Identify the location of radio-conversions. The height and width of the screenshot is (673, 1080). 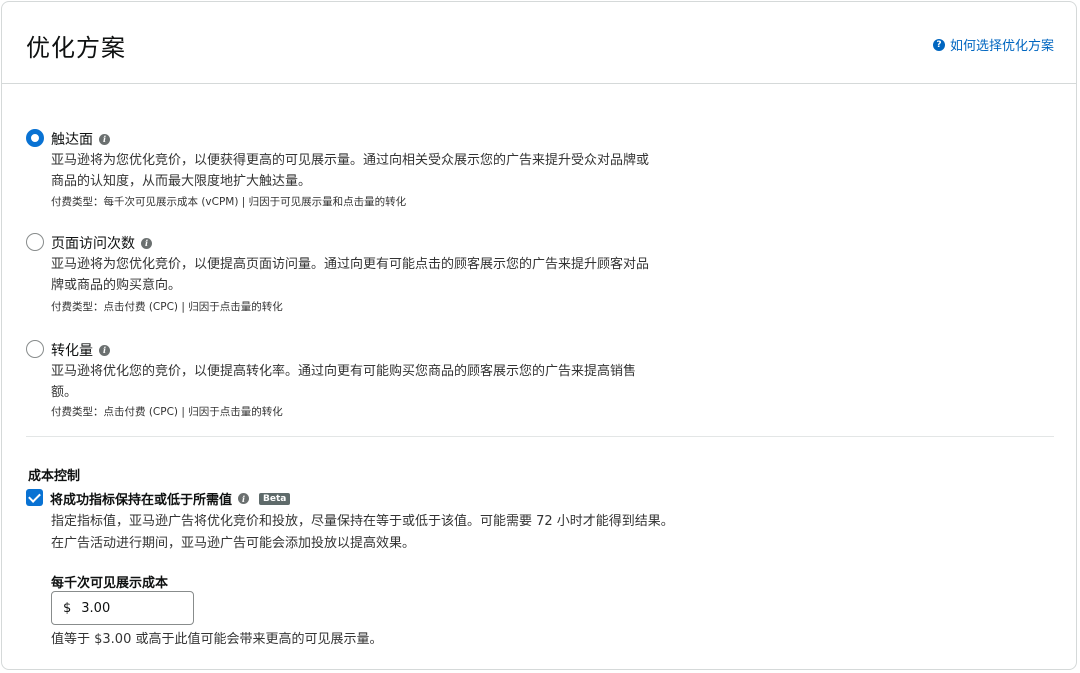
(35, 349).